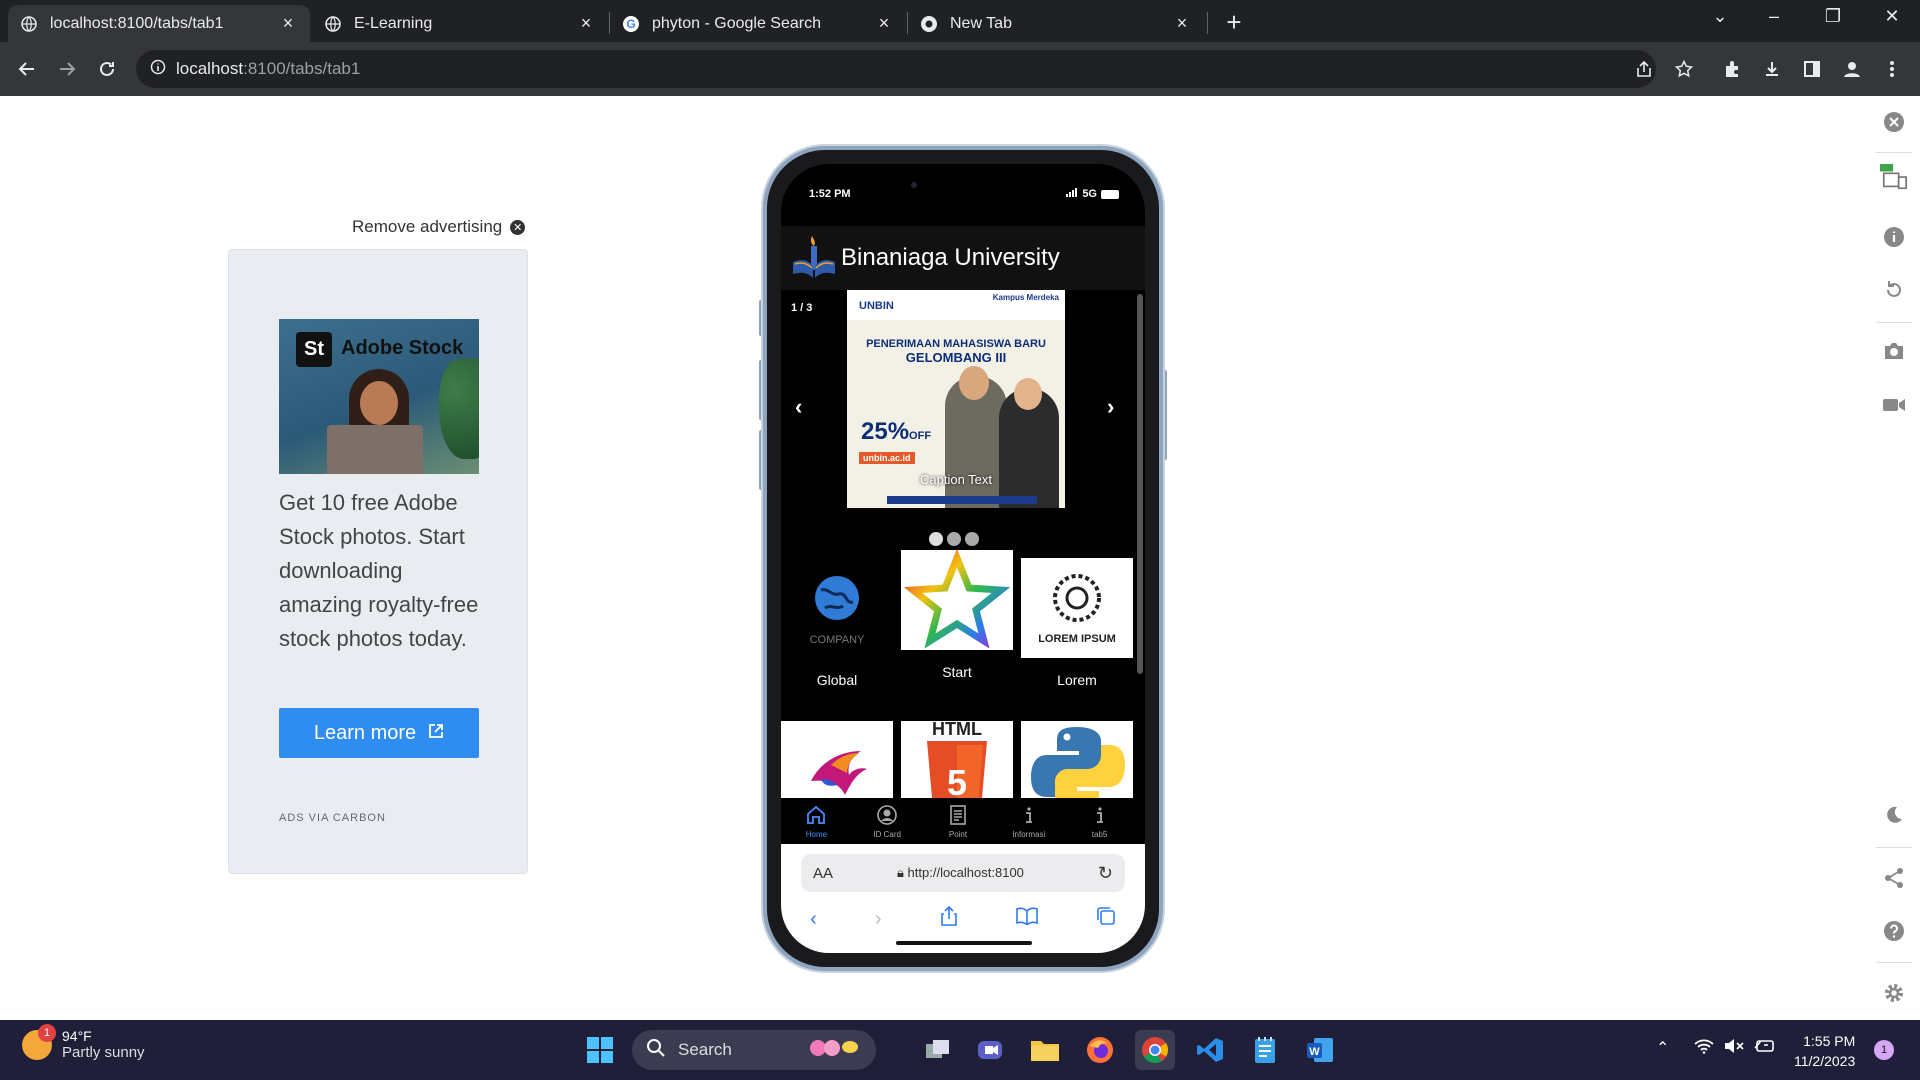 The width and height of the screenshot is (1920, 1080). What do you see at coordinates (958, 816) in the screenshot?
I see `document-icon` at bounding box center [958, 816].